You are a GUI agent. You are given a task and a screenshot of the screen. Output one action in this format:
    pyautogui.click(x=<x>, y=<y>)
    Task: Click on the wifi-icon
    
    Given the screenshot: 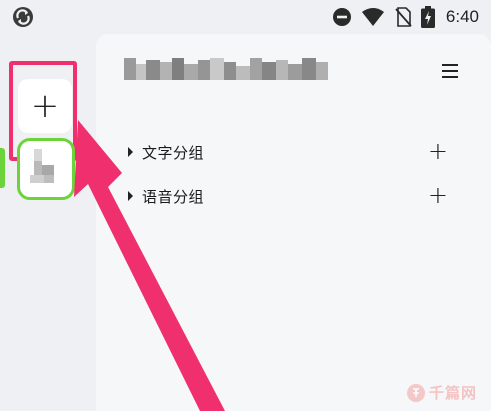 What is the action you would take?
    pyautogui.click(x=372, y=17)
    